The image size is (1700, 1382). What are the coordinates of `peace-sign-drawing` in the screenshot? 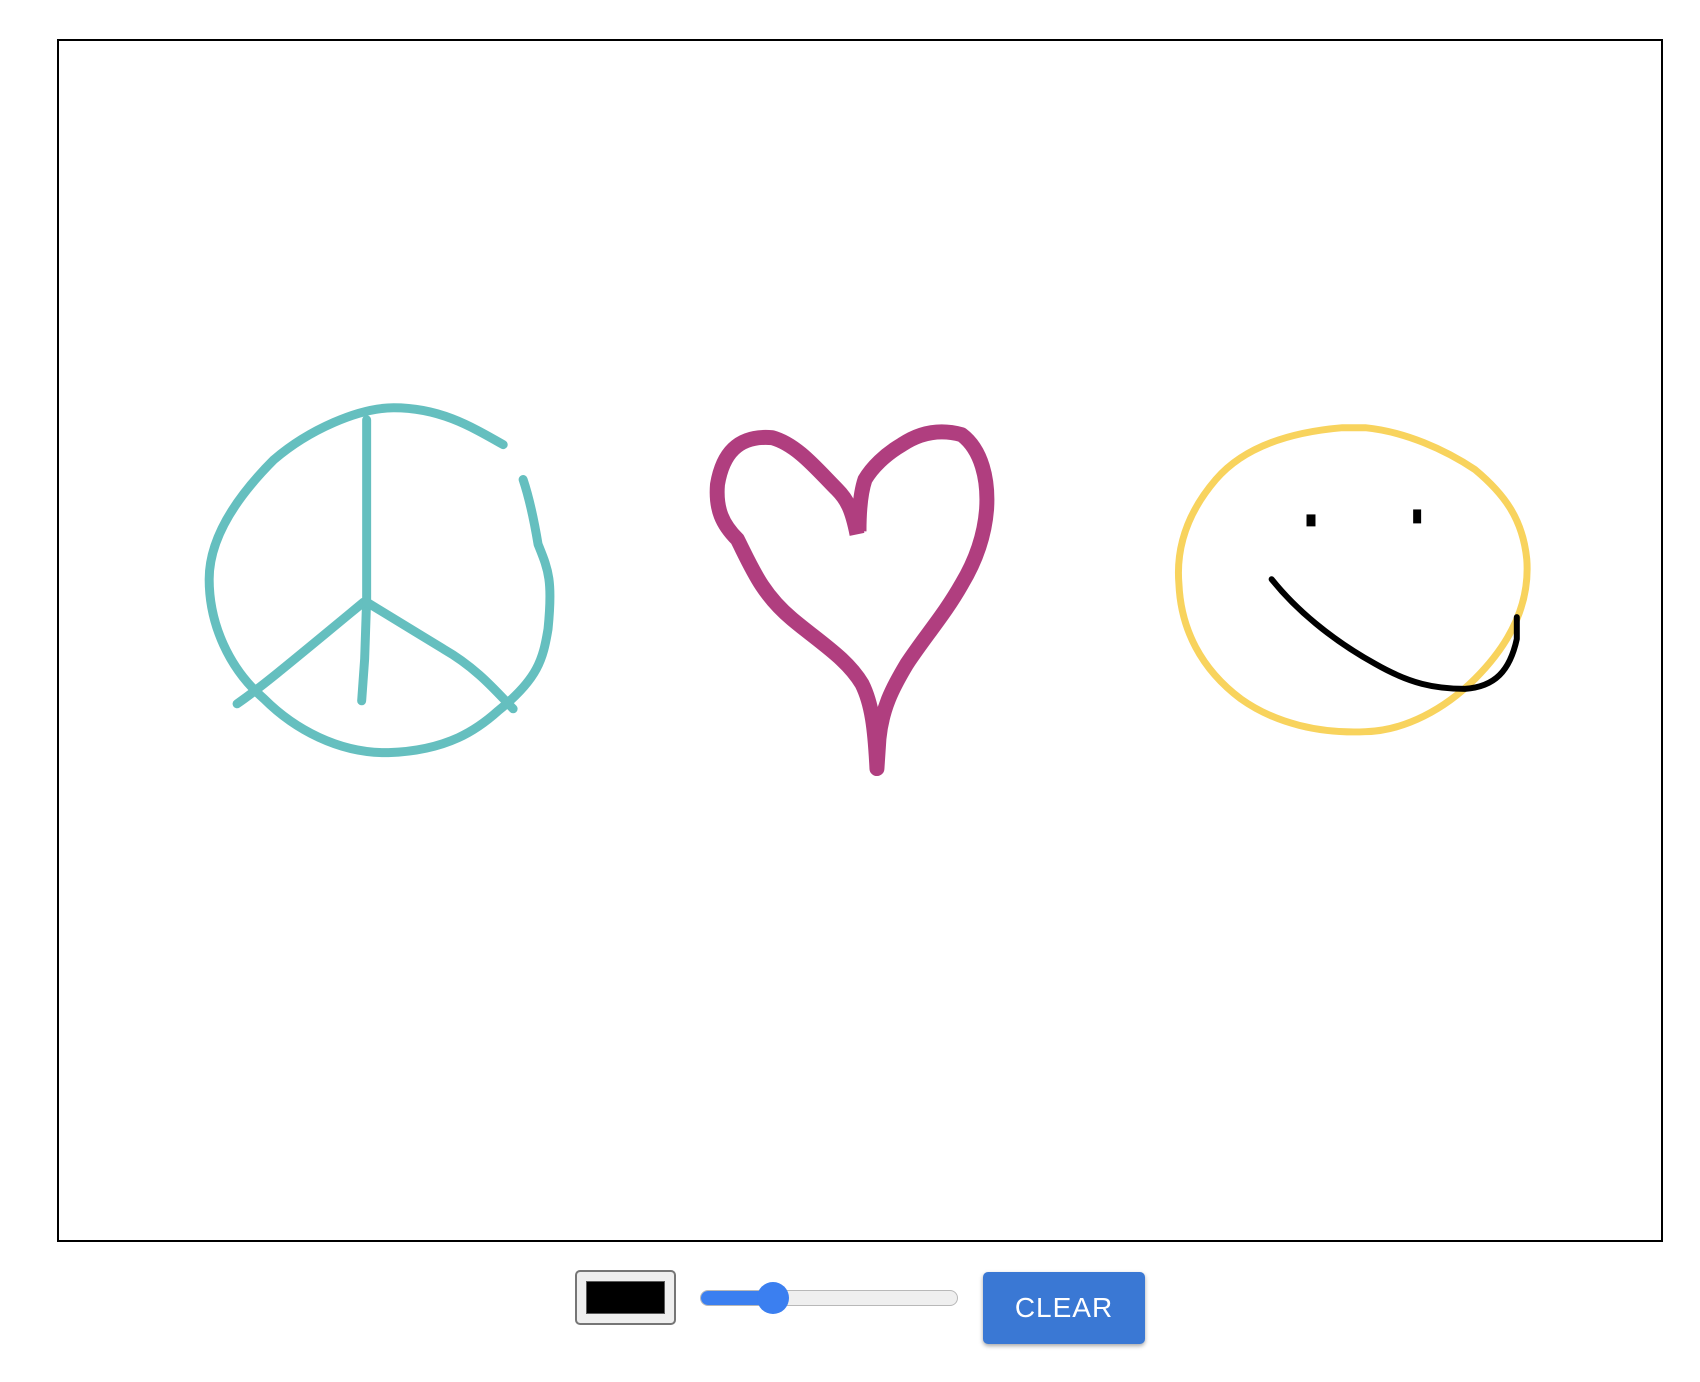 It's located at (379, 580).